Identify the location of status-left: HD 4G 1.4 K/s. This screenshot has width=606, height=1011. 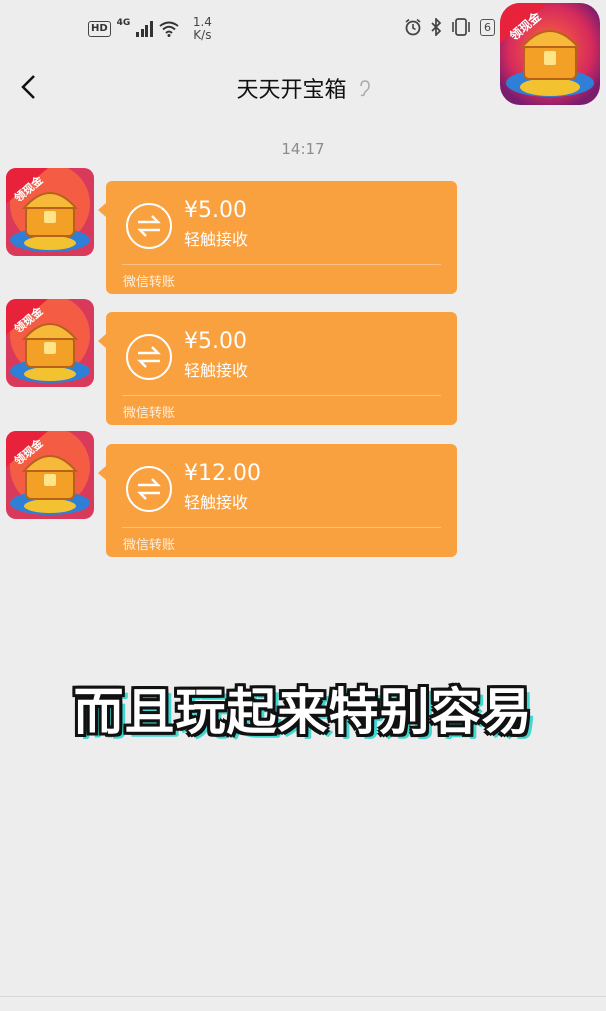
(150, 29).